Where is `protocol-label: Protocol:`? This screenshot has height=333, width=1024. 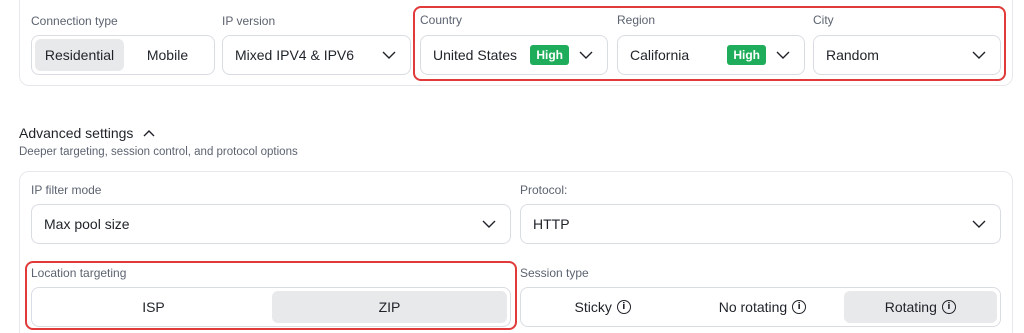
protocol-label: Protocol: is located at coordinates (544, 190).